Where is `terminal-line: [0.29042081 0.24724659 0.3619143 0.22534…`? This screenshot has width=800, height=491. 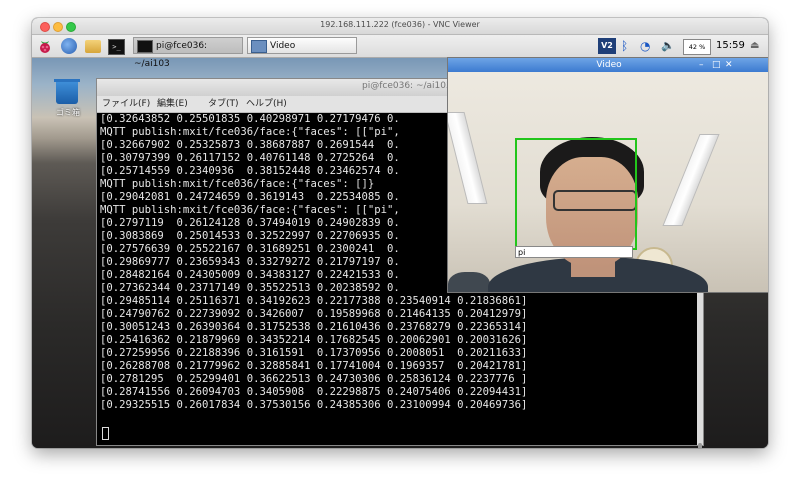
terminal-line: [0.29042081 0.24724659 0.3619143 0.22534… is located at coordinates (250, 197).